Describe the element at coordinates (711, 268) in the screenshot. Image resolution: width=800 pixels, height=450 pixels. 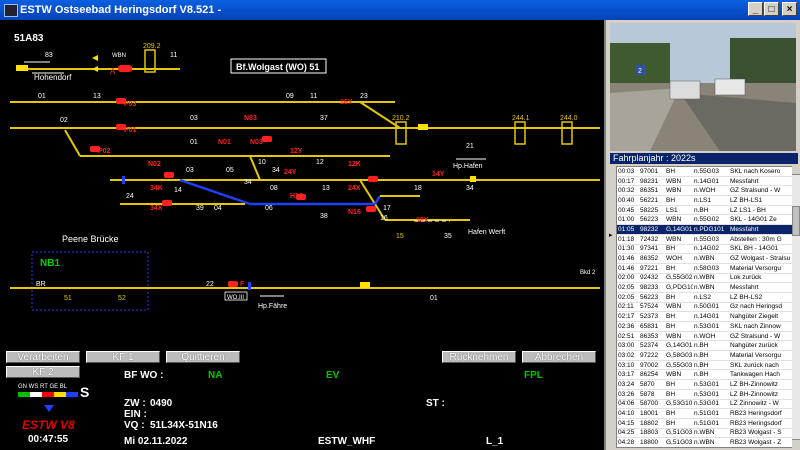
I see `timetable-cell: n.58G03` at that location.